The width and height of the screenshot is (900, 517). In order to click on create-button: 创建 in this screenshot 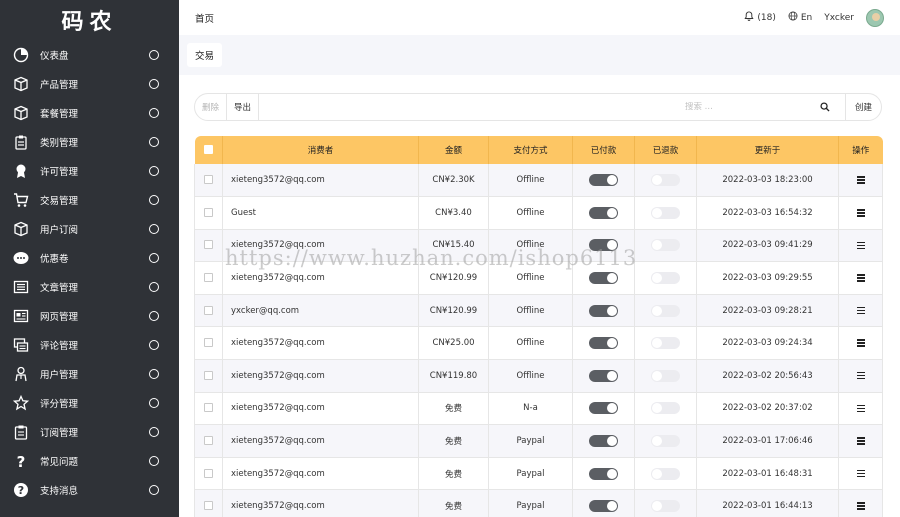, I will do `click(862, 107)`.